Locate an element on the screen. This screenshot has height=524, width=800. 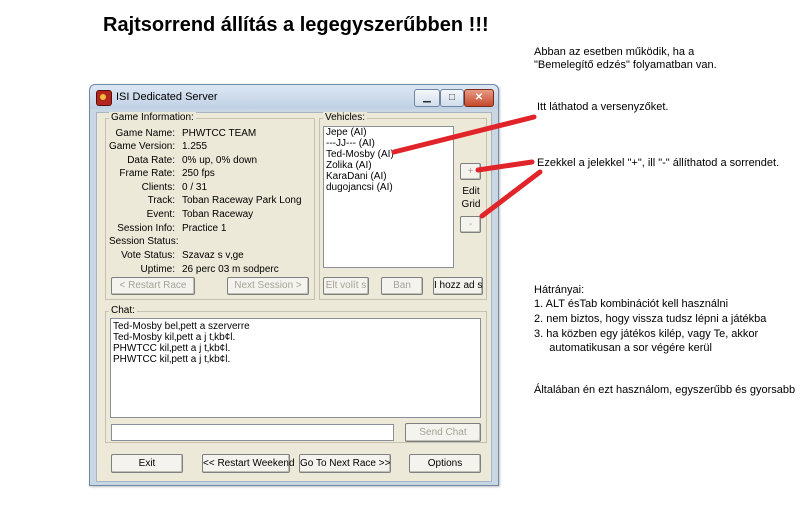
minimize-icon: ▁ is located at coordinates (427, 98).